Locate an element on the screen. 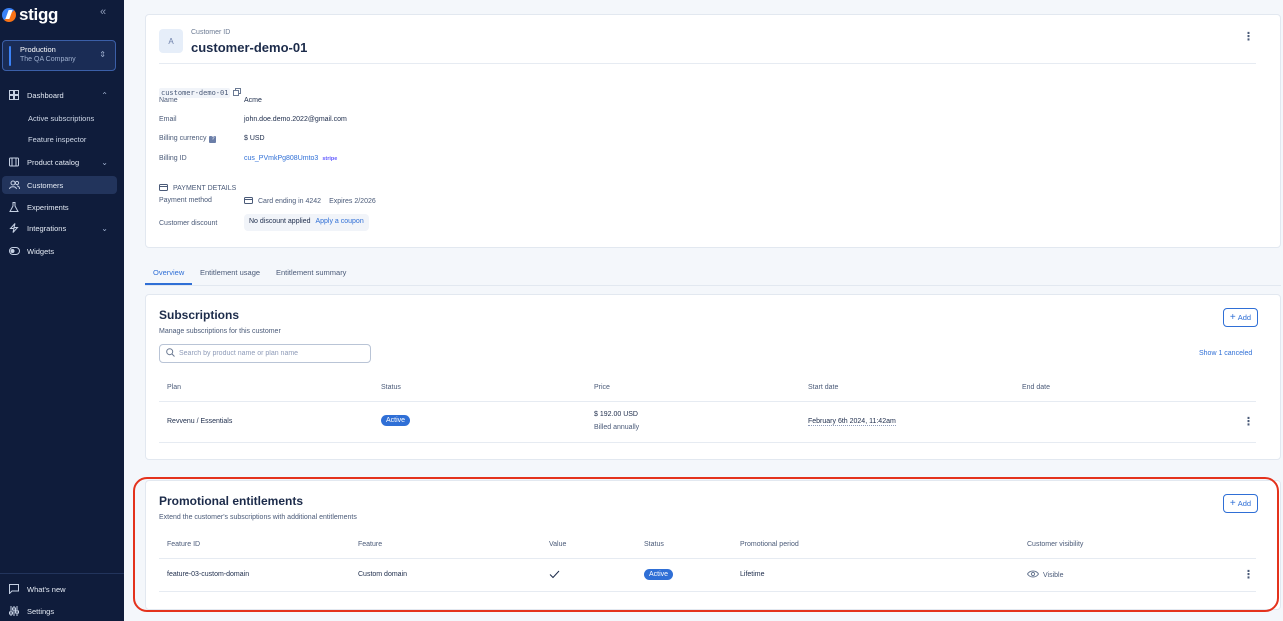 The image size is (1283, 621). copy-icon is located at coordinates (237, 93).